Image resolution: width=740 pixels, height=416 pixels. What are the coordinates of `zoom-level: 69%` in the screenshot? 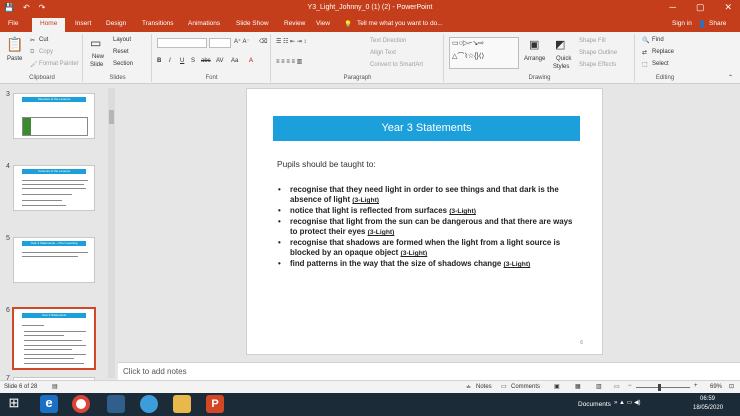 It's located at (716, 387).